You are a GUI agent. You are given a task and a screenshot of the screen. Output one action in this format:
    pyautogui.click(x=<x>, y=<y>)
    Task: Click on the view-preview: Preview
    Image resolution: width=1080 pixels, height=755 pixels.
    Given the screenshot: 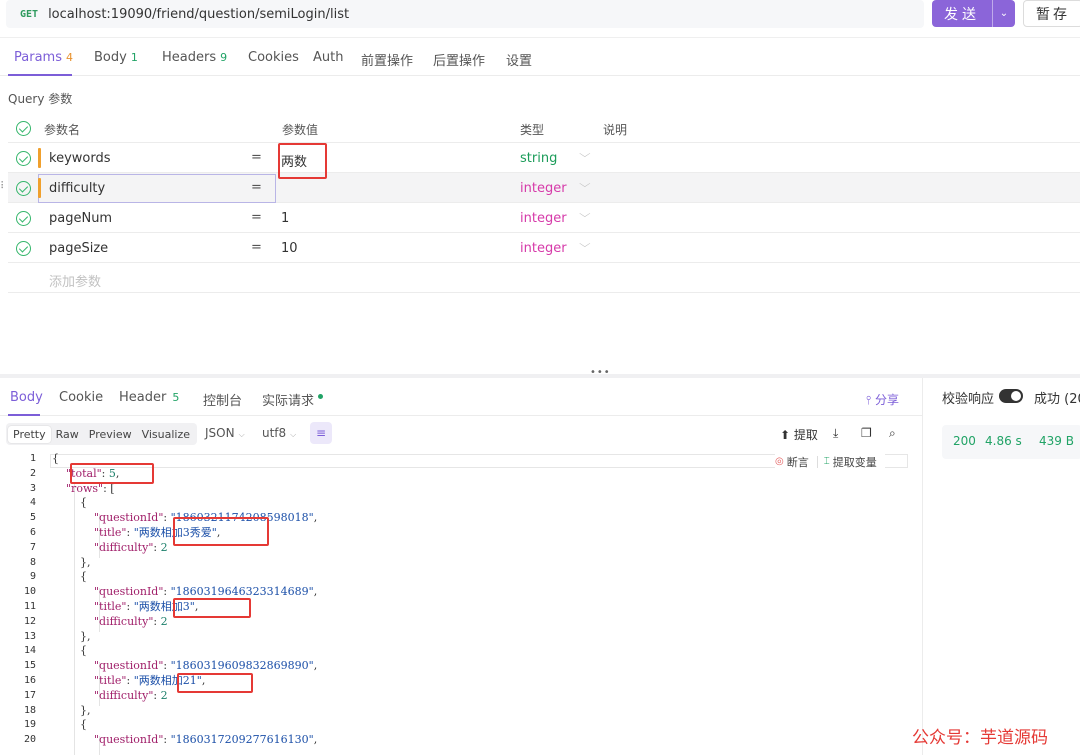 What is the action you would take?
    pyautogui.click(x=110, y=434)
    